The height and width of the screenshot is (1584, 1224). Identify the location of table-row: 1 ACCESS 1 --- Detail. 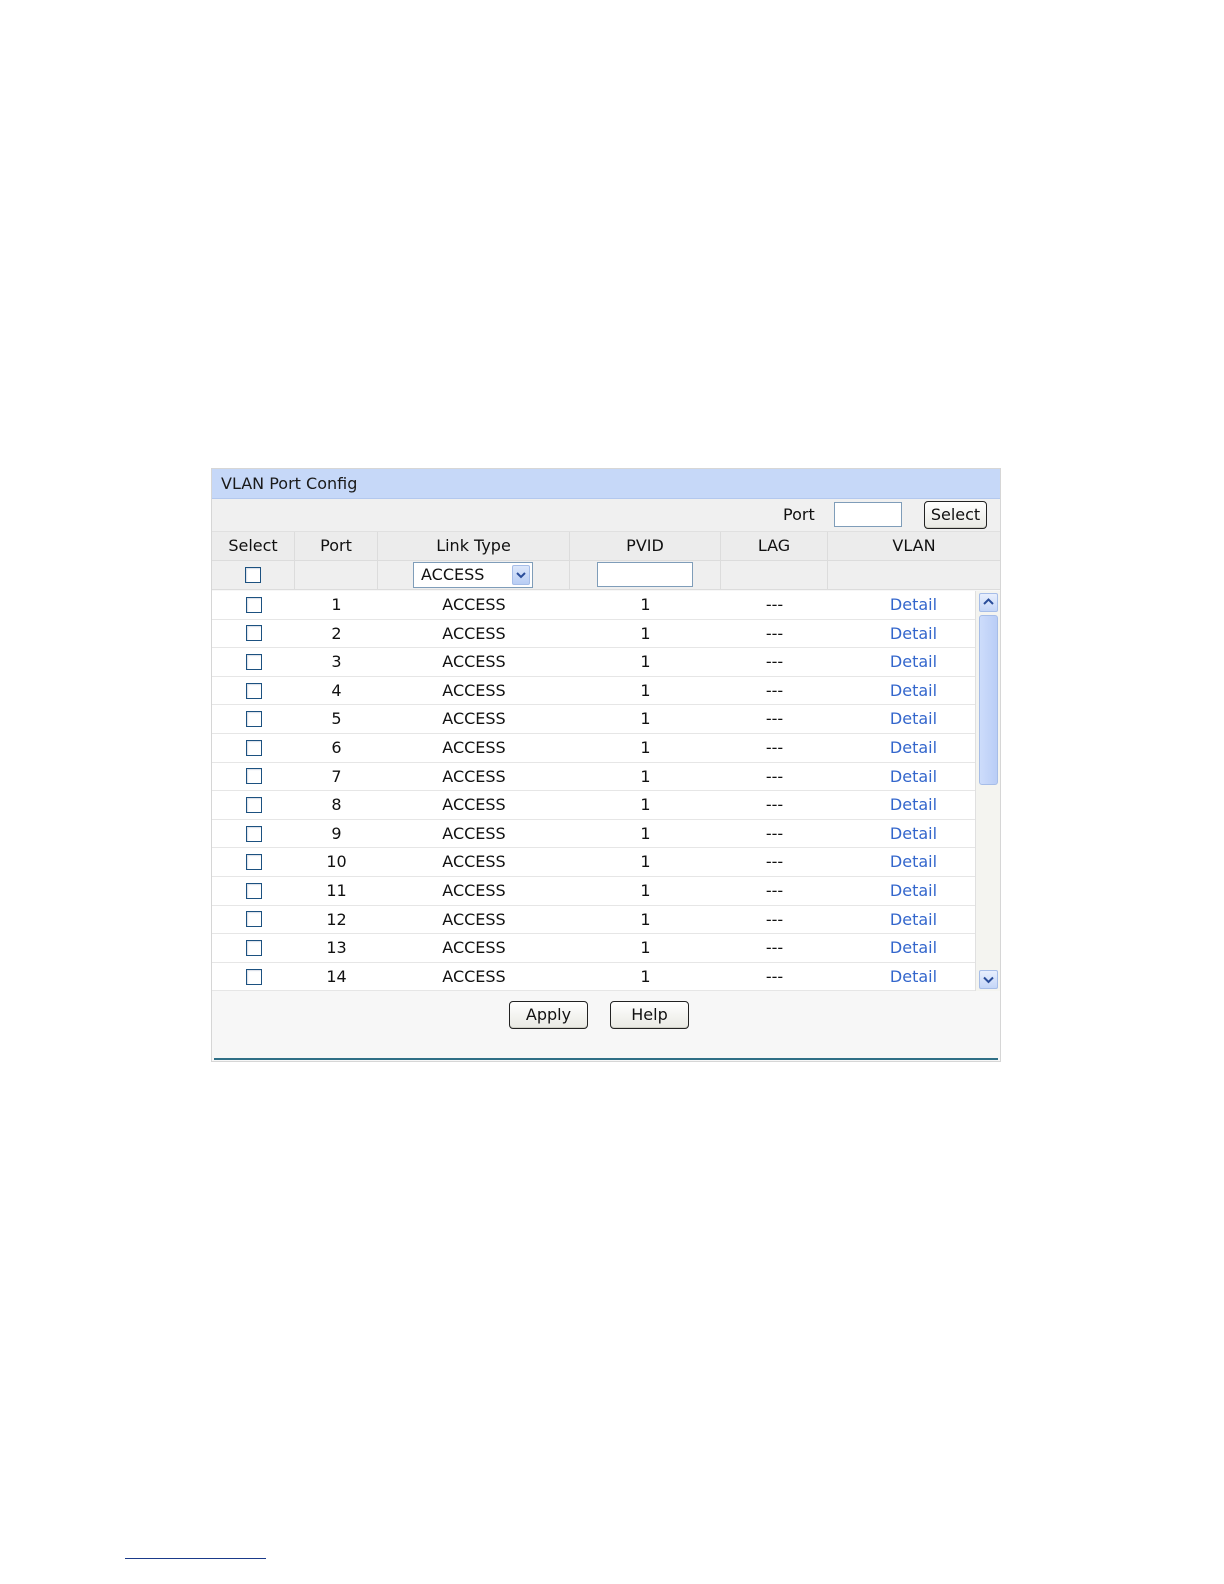
(593, 605).